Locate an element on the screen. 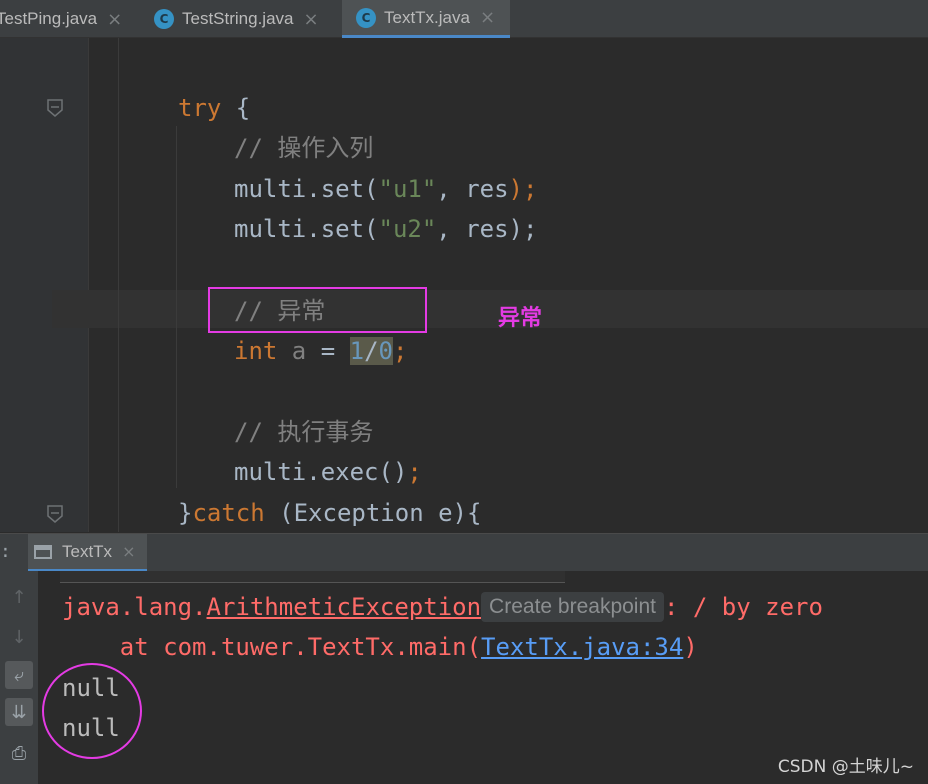 The height and width of the screenshot is (784, 928). console-line-stacktrace: at com.tuwer.TextTx.main(TextTx.java:34) is located at coordinates (380, 647).